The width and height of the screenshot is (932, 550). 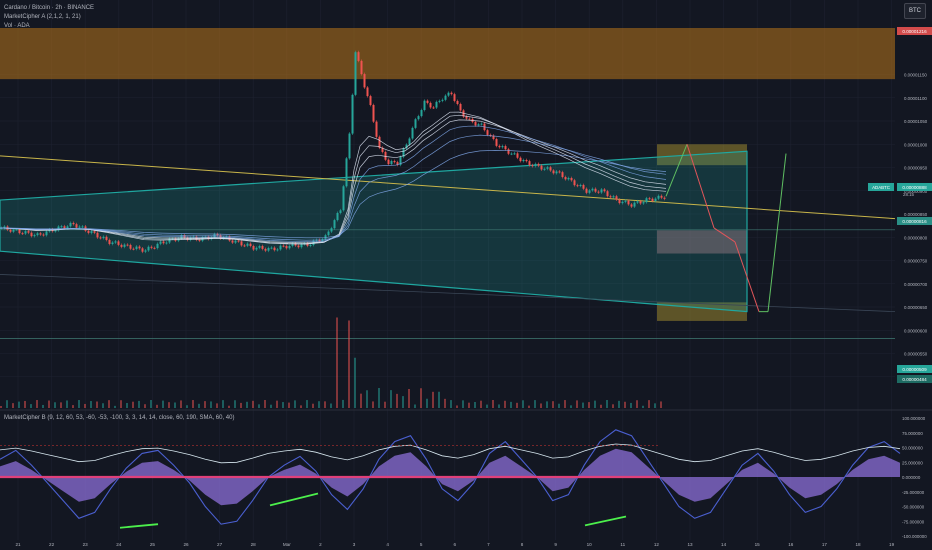 What do you see at coordinates (881, 187) in the screenshot?
I see `symbol-tag: ADABTC` at bounding box center [881, 187].